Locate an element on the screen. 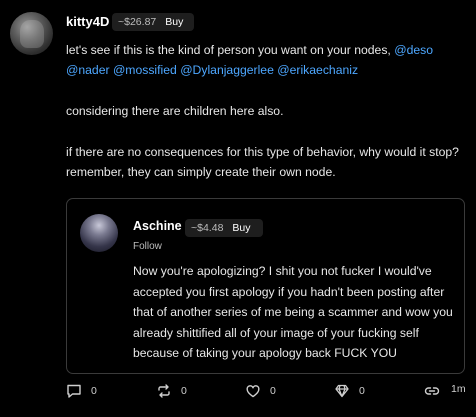 The height and width of the screenshot is (417, 476). mention-link: @mossified is located at coordinates (145, 70).